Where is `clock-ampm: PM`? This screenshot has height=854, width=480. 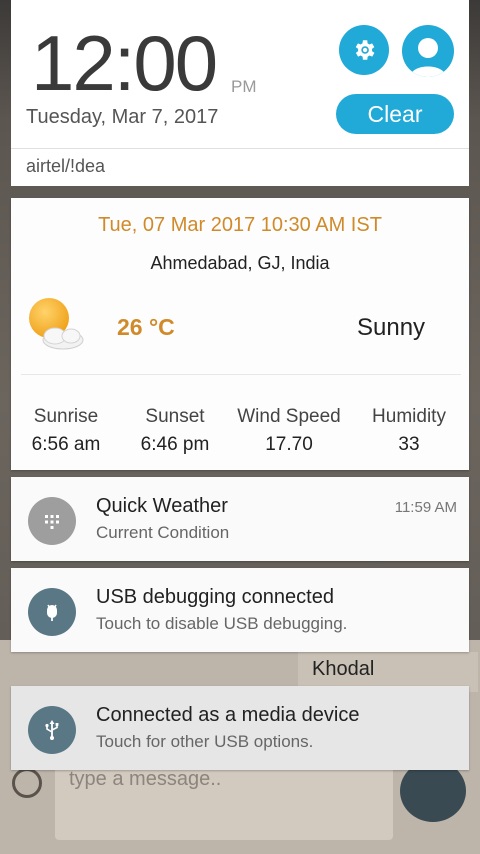
clock-ampm: PM is located at coordinates (244, 86).